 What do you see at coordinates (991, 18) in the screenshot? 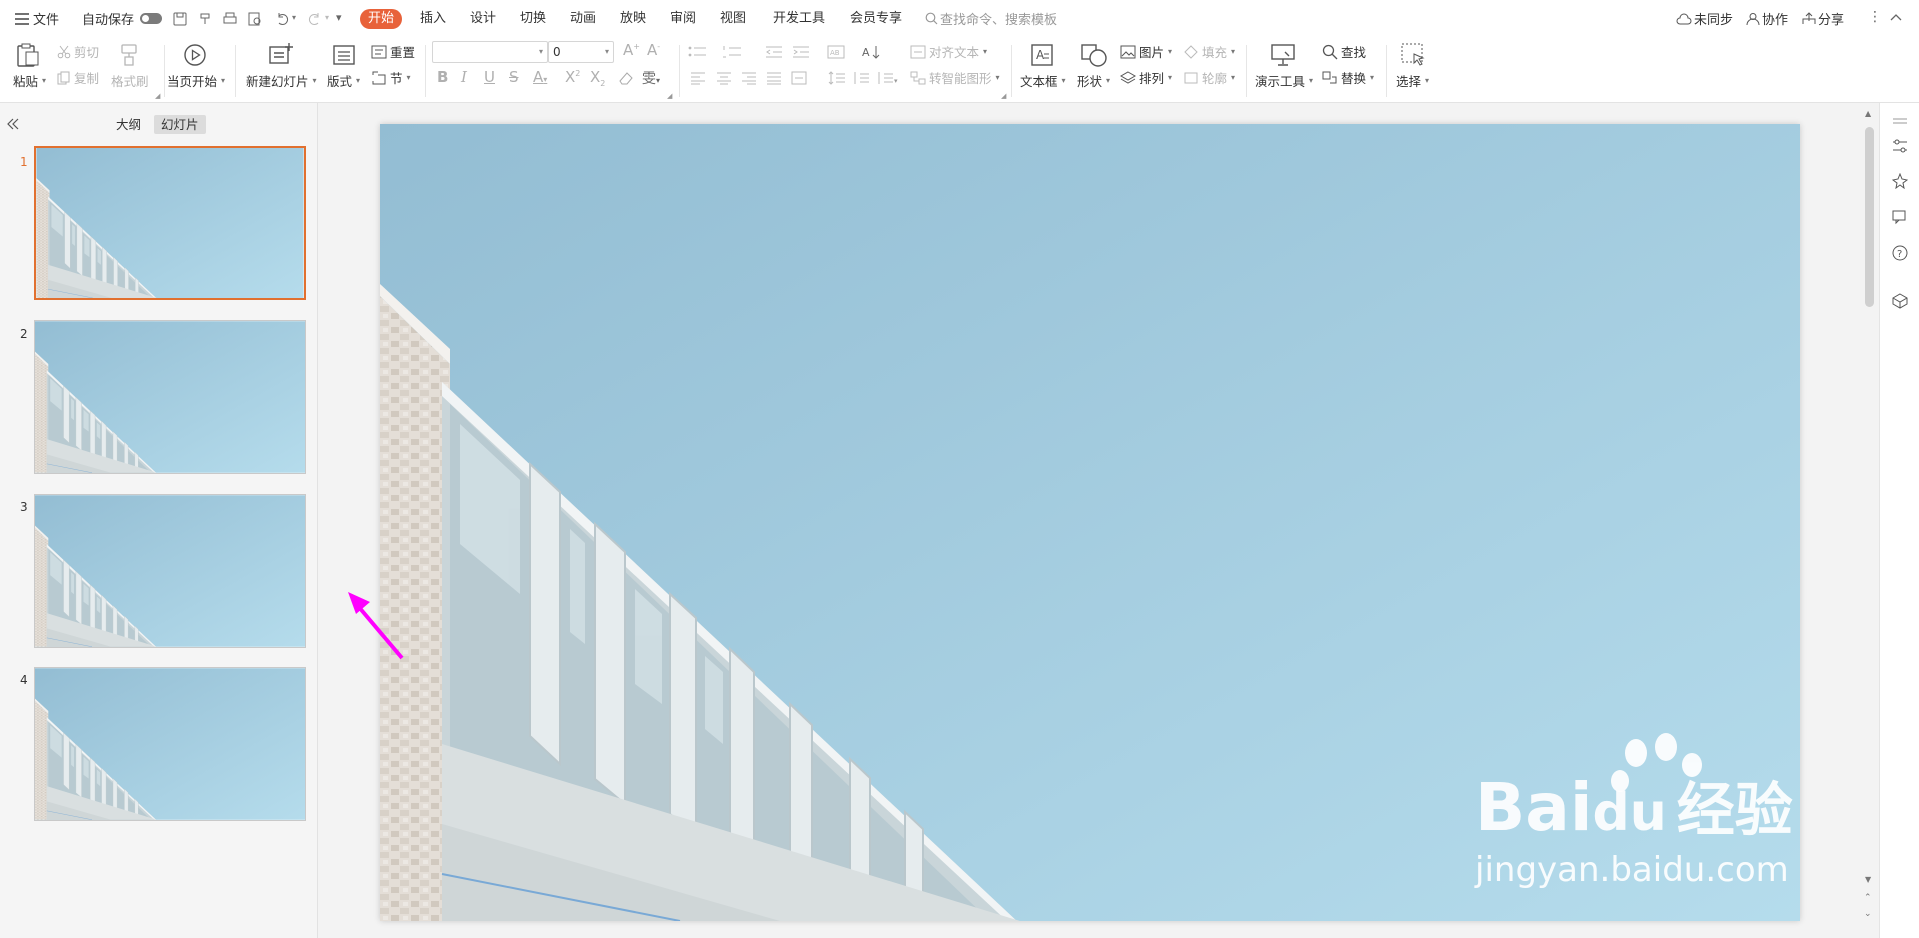
I see `command-search: 查找命令、搜索模板` at bounding box center [991, 18].